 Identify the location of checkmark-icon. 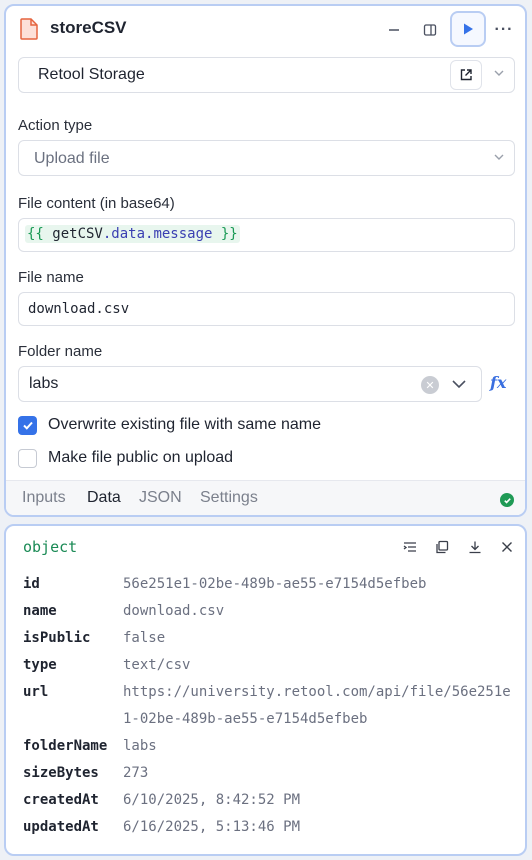
(27, 425).